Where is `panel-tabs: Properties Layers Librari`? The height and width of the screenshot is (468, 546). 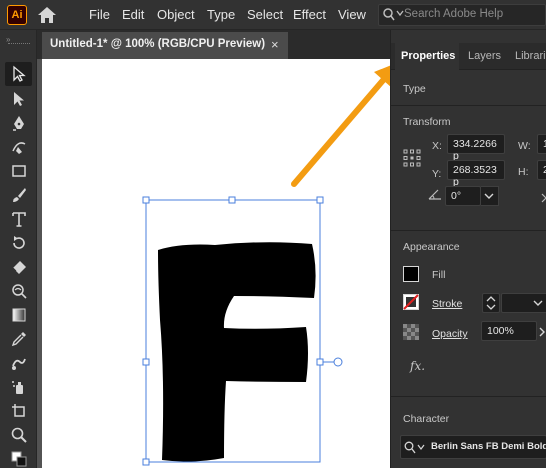
panel-tabs: Properties Layers Librari is located at coordinates (468, 56).